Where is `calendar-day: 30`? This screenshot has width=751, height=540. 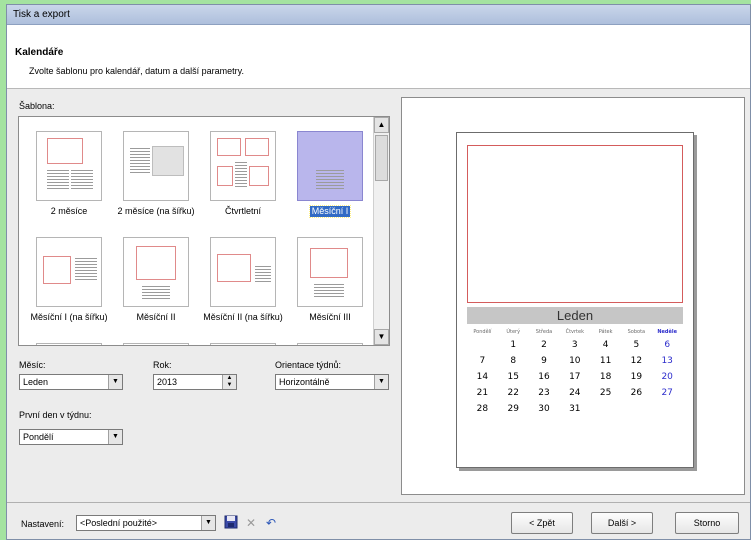 calendar-day: 30 is located at coordinates (544, 409).